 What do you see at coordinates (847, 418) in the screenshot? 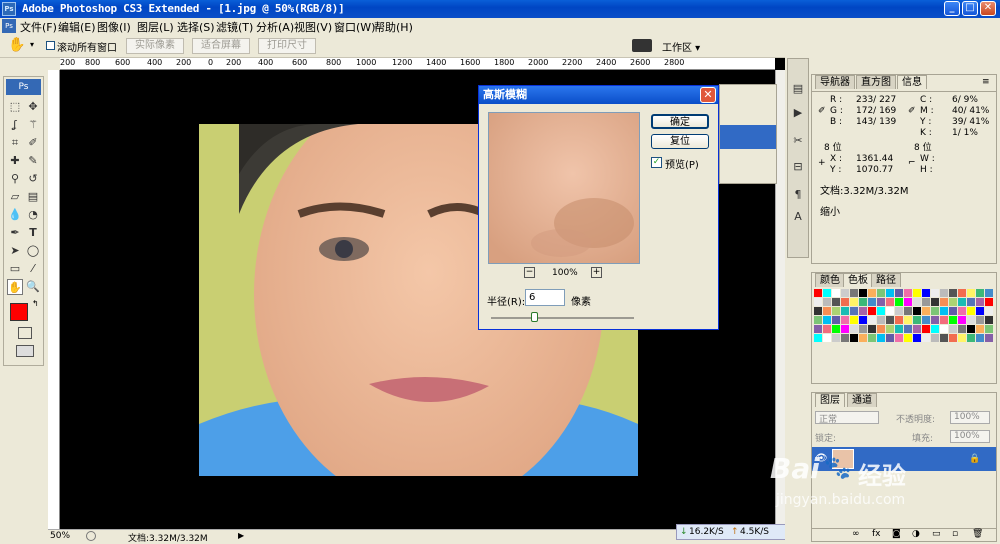
I see `blend-mode-select: 正常` at bounding box center [847, 418].